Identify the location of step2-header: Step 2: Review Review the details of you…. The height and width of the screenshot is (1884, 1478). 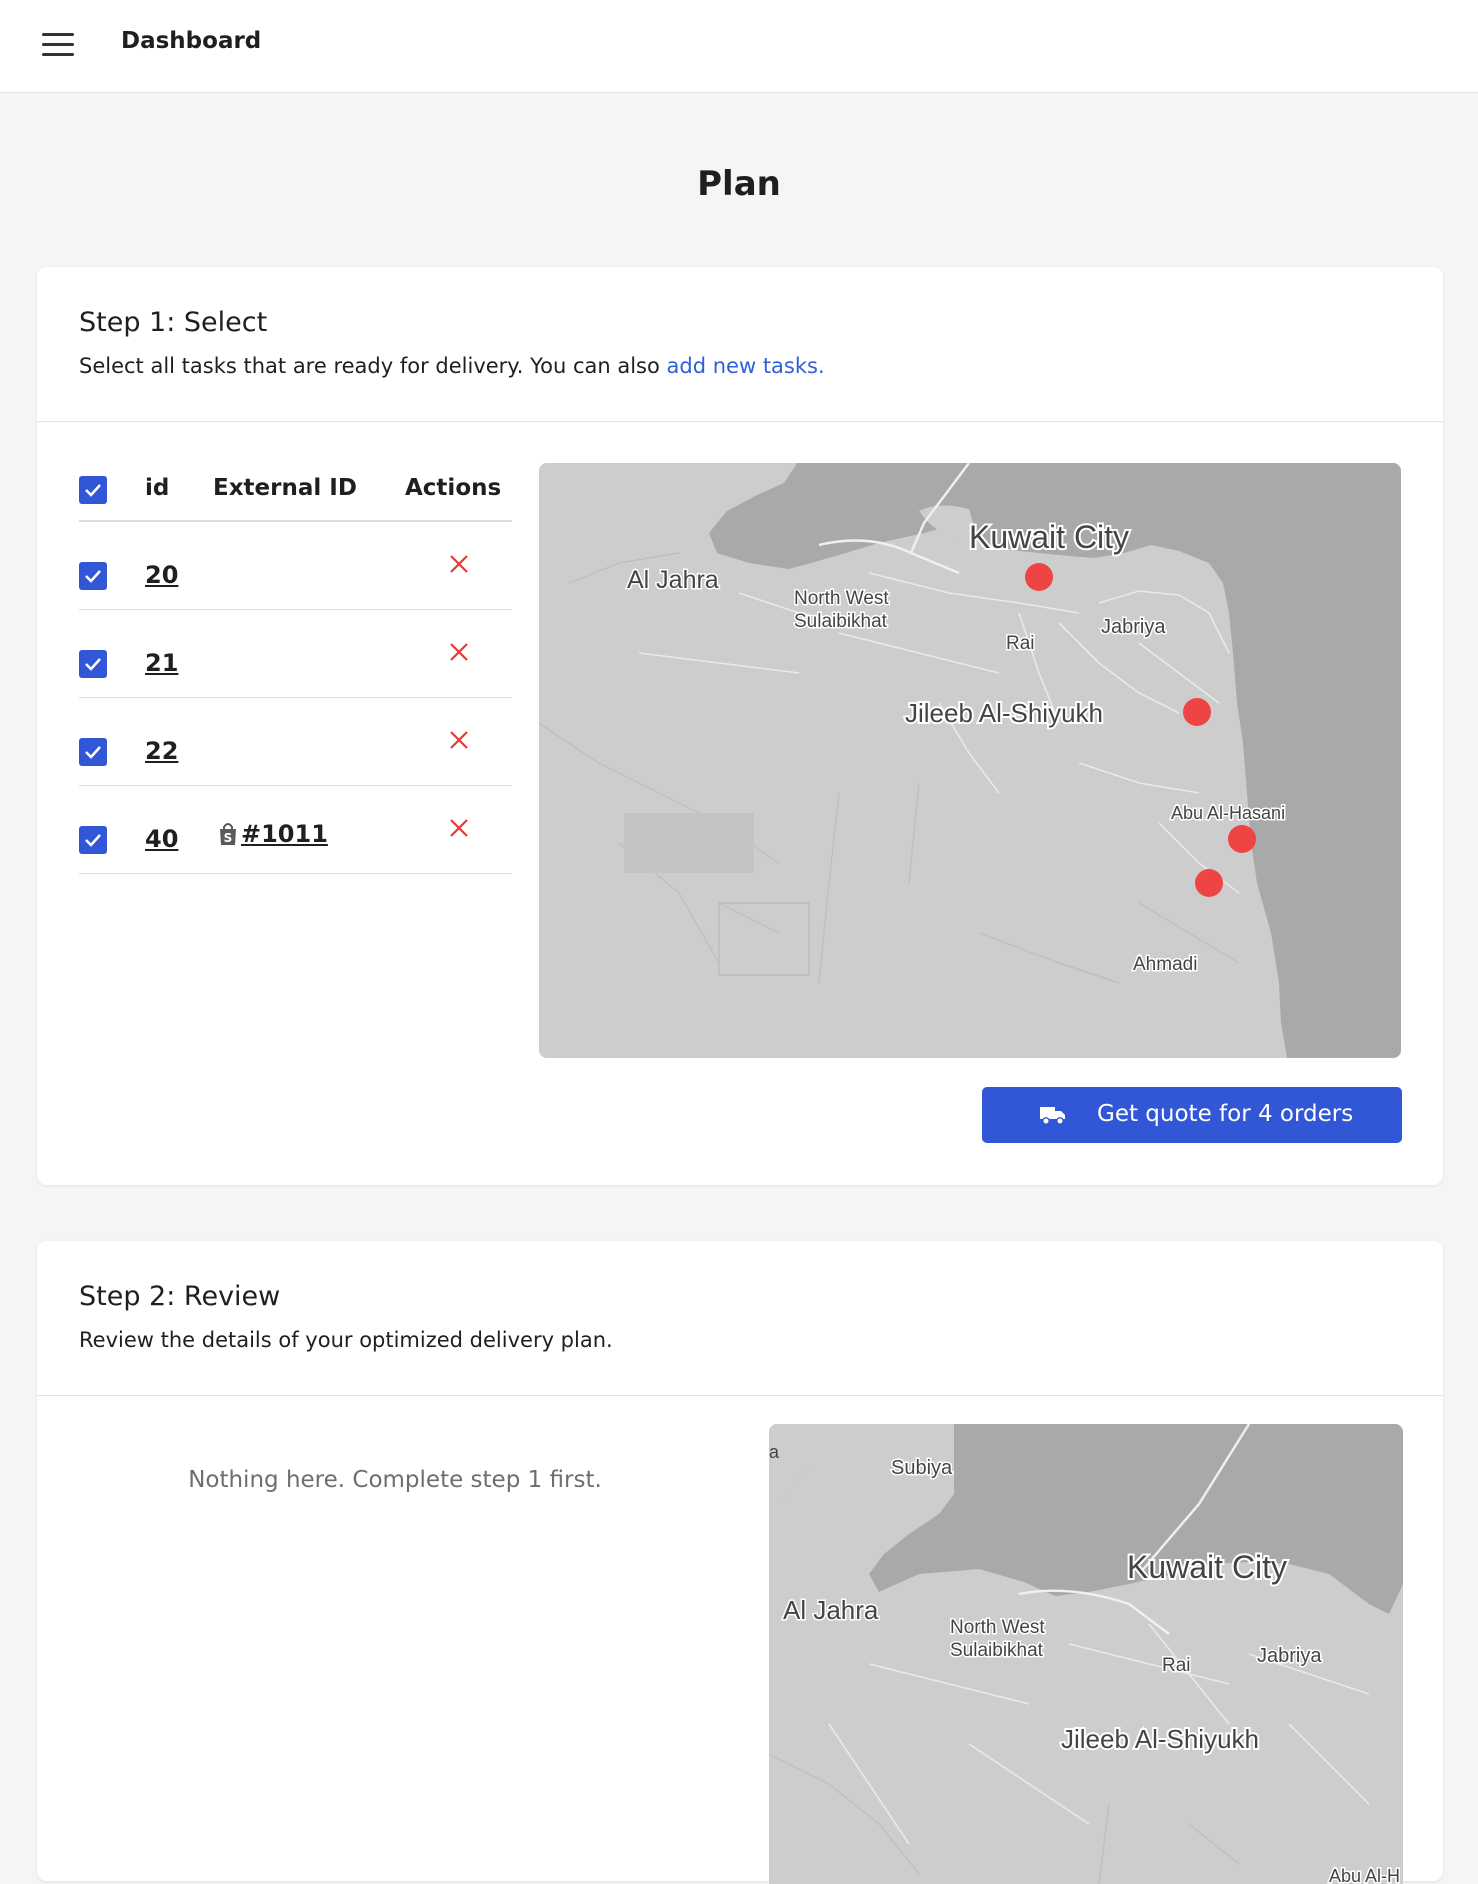
(740, 1318).